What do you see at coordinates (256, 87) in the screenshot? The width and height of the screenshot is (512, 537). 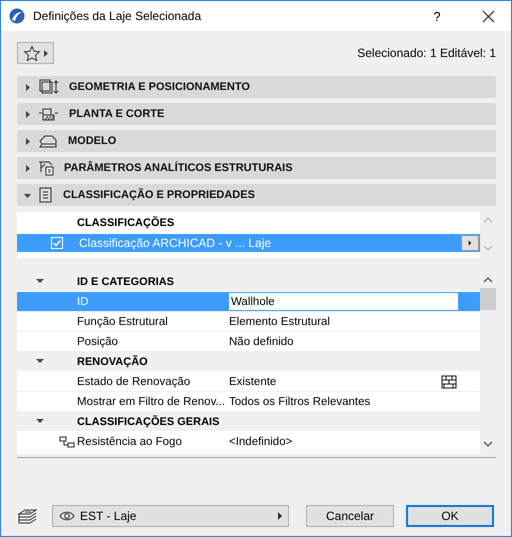 I see `section-header: GEOMETRIA E POSICIONAMENTO` at bounding box center [256, 87].